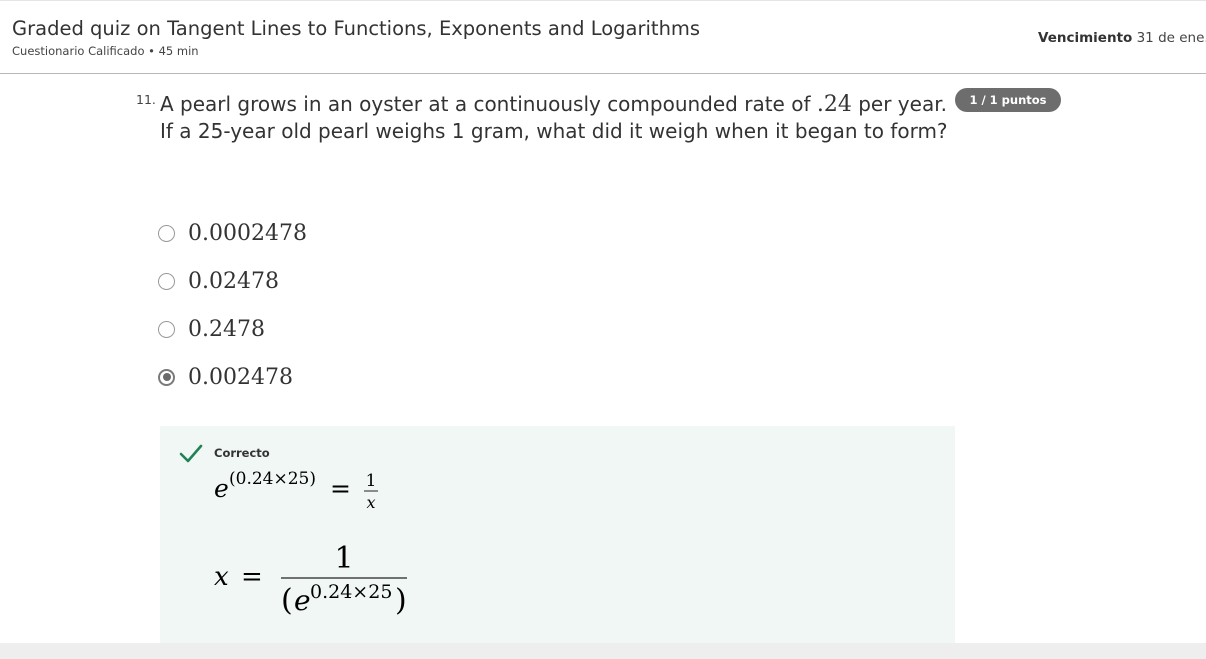  Describe the element at coordinates (226, 329) in the screenshot. I see `answer-option-label: 0.2478` at that location.